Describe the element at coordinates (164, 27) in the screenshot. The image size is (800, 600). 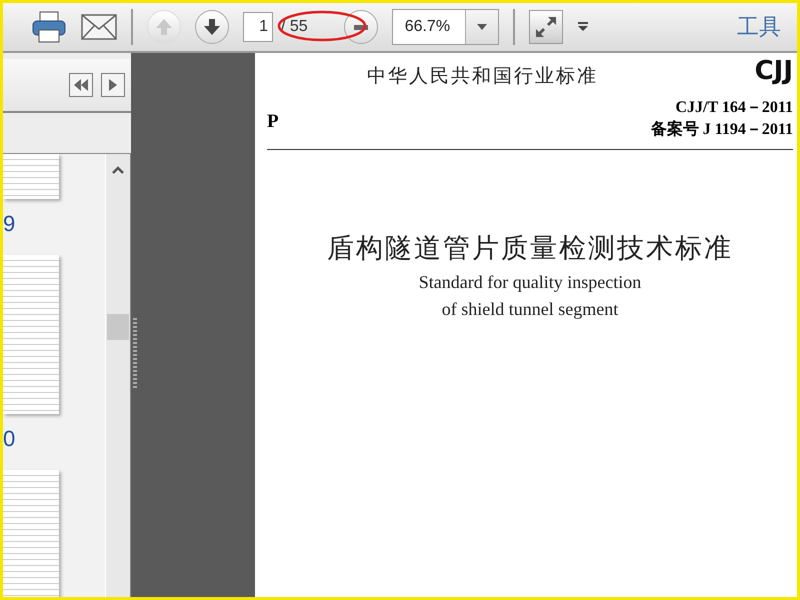
I see `up-arrow-icon` at that location.